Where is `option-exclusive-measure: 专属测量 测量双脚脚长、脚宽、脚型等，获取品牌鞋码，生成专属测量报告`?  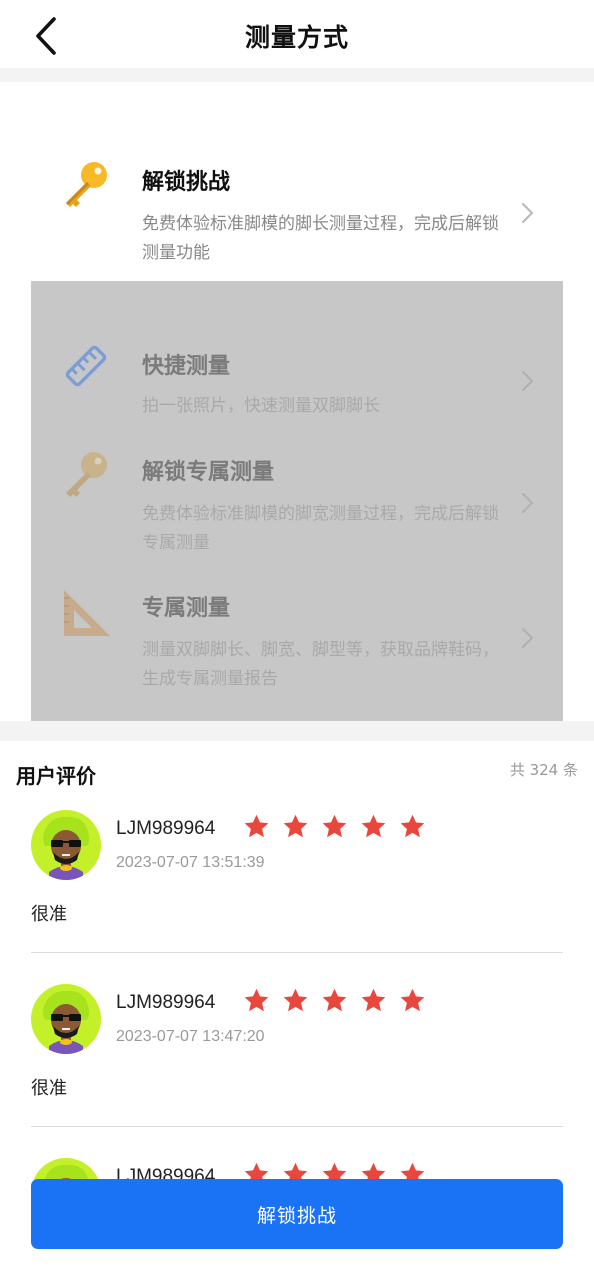
option-exclusive-measure: 专属测量 测量双脚脚长、脚宽、脚型等，获取品牌鞋码，生成专属测量报告 is located at coordinates (297, 643).